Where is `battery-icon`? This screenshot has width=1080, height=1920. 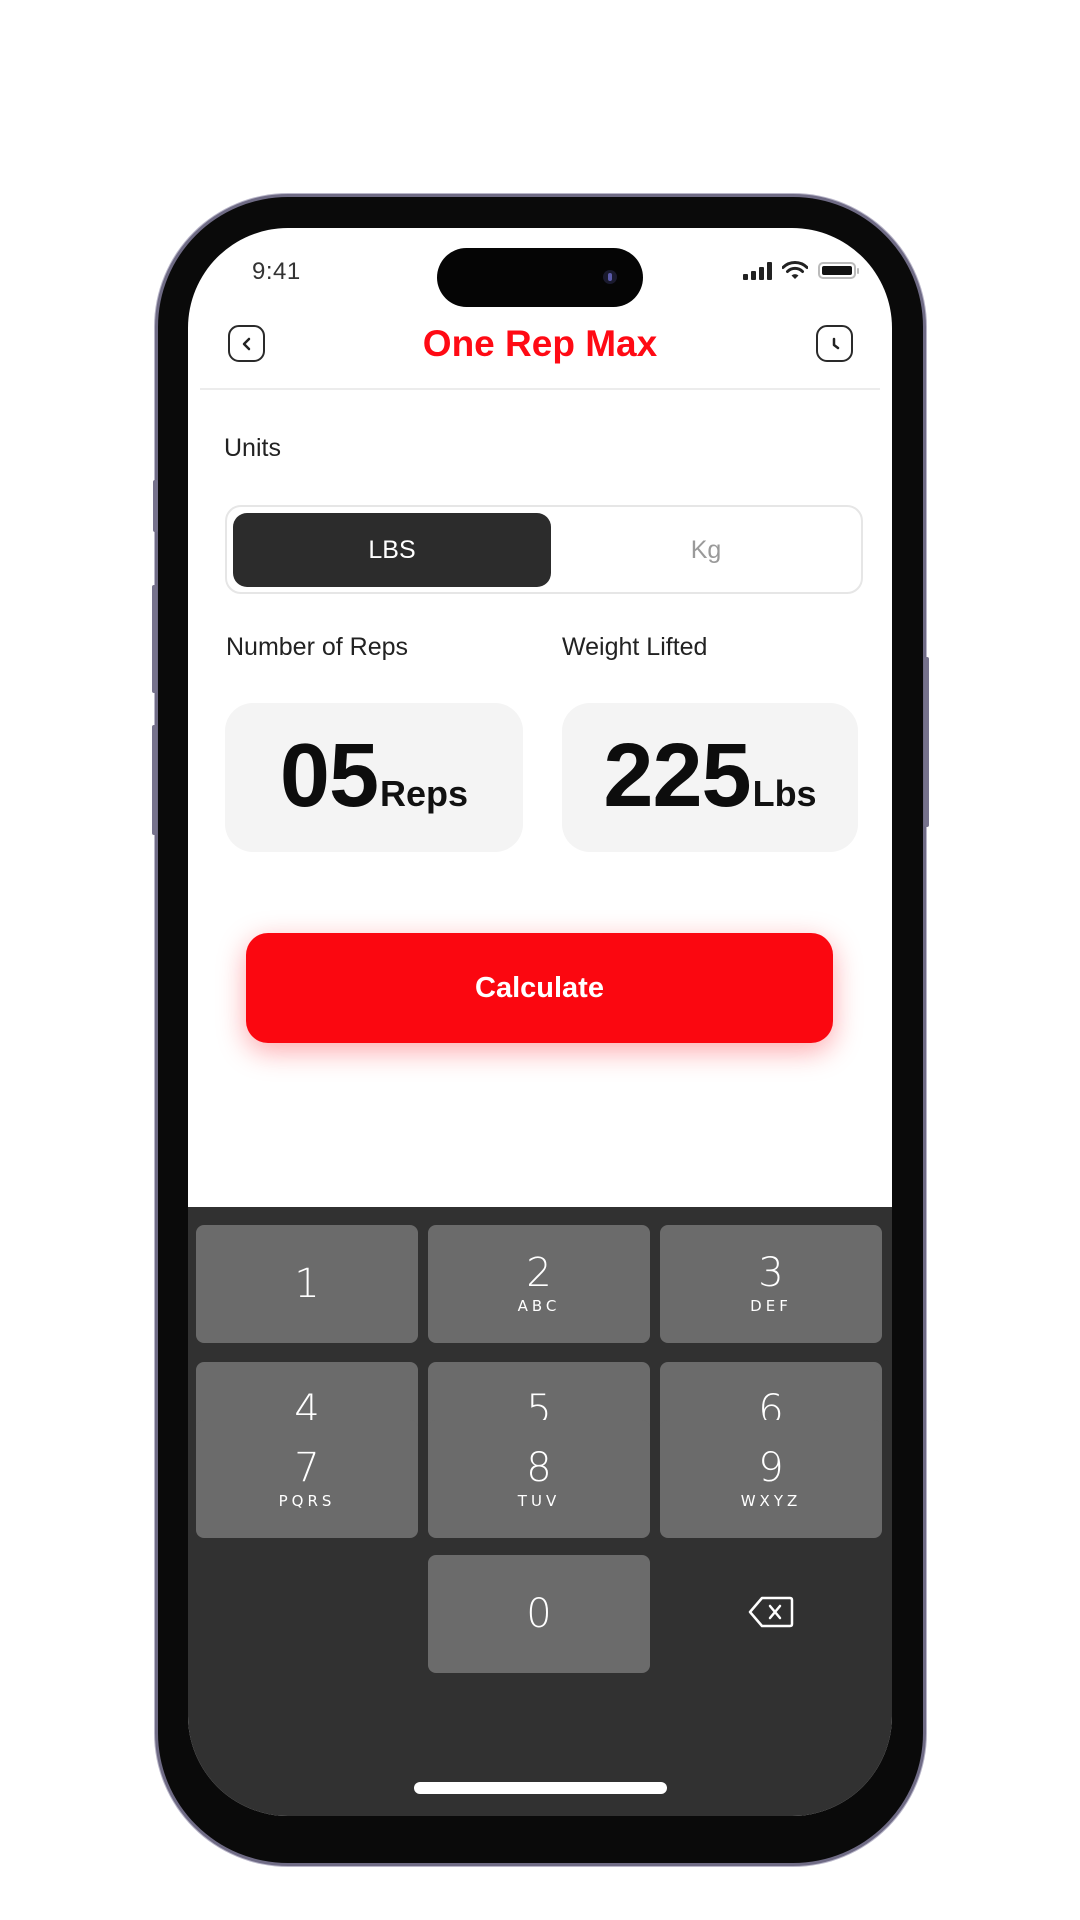 battery-icon is located at coordinates (838, 270).